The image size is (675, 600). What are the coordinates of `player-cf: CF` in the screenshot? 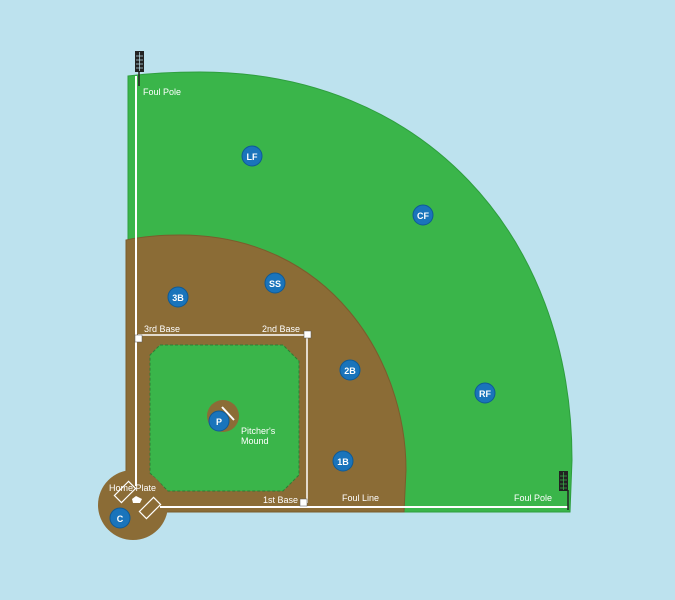 It's located at (423, 215).